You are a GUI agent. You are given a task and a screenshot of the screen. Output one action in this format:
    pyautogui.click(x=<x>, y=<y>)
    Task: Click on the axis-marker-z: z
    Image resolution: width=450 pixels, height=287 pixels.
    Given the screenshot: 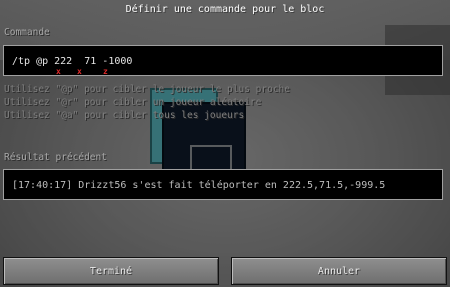 What is the action you would take?
    pyautogui.click(x=105, y=71)
    